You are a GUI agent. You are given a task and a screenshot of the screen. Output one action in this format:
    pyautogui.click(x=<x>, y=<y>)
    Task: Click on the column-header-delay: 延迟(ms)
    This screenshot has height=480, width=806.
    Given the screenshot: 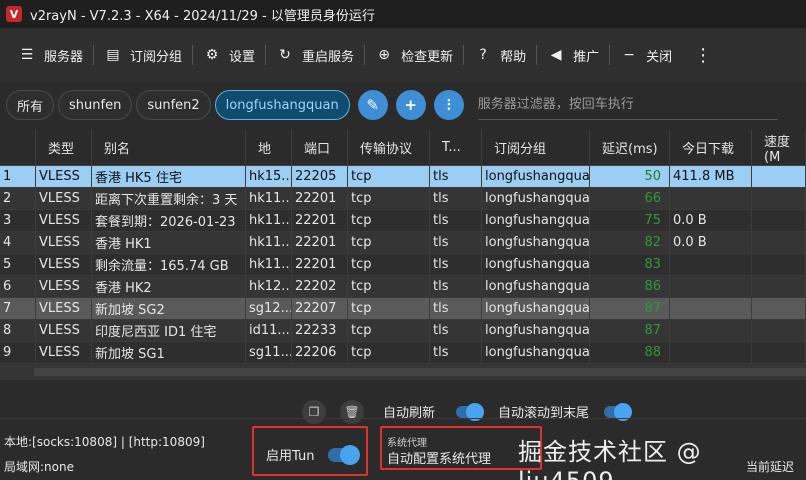 What is the action you would take?
    pyautogui.click(x=630, y=147)
    